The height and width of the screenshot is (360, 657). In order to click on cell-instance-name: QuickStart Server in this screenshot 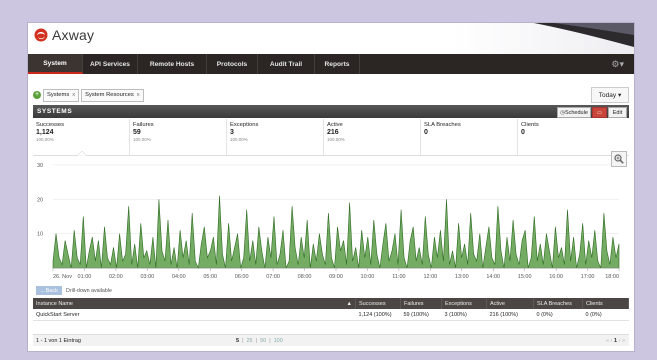, I will do `click(194, 315)`.